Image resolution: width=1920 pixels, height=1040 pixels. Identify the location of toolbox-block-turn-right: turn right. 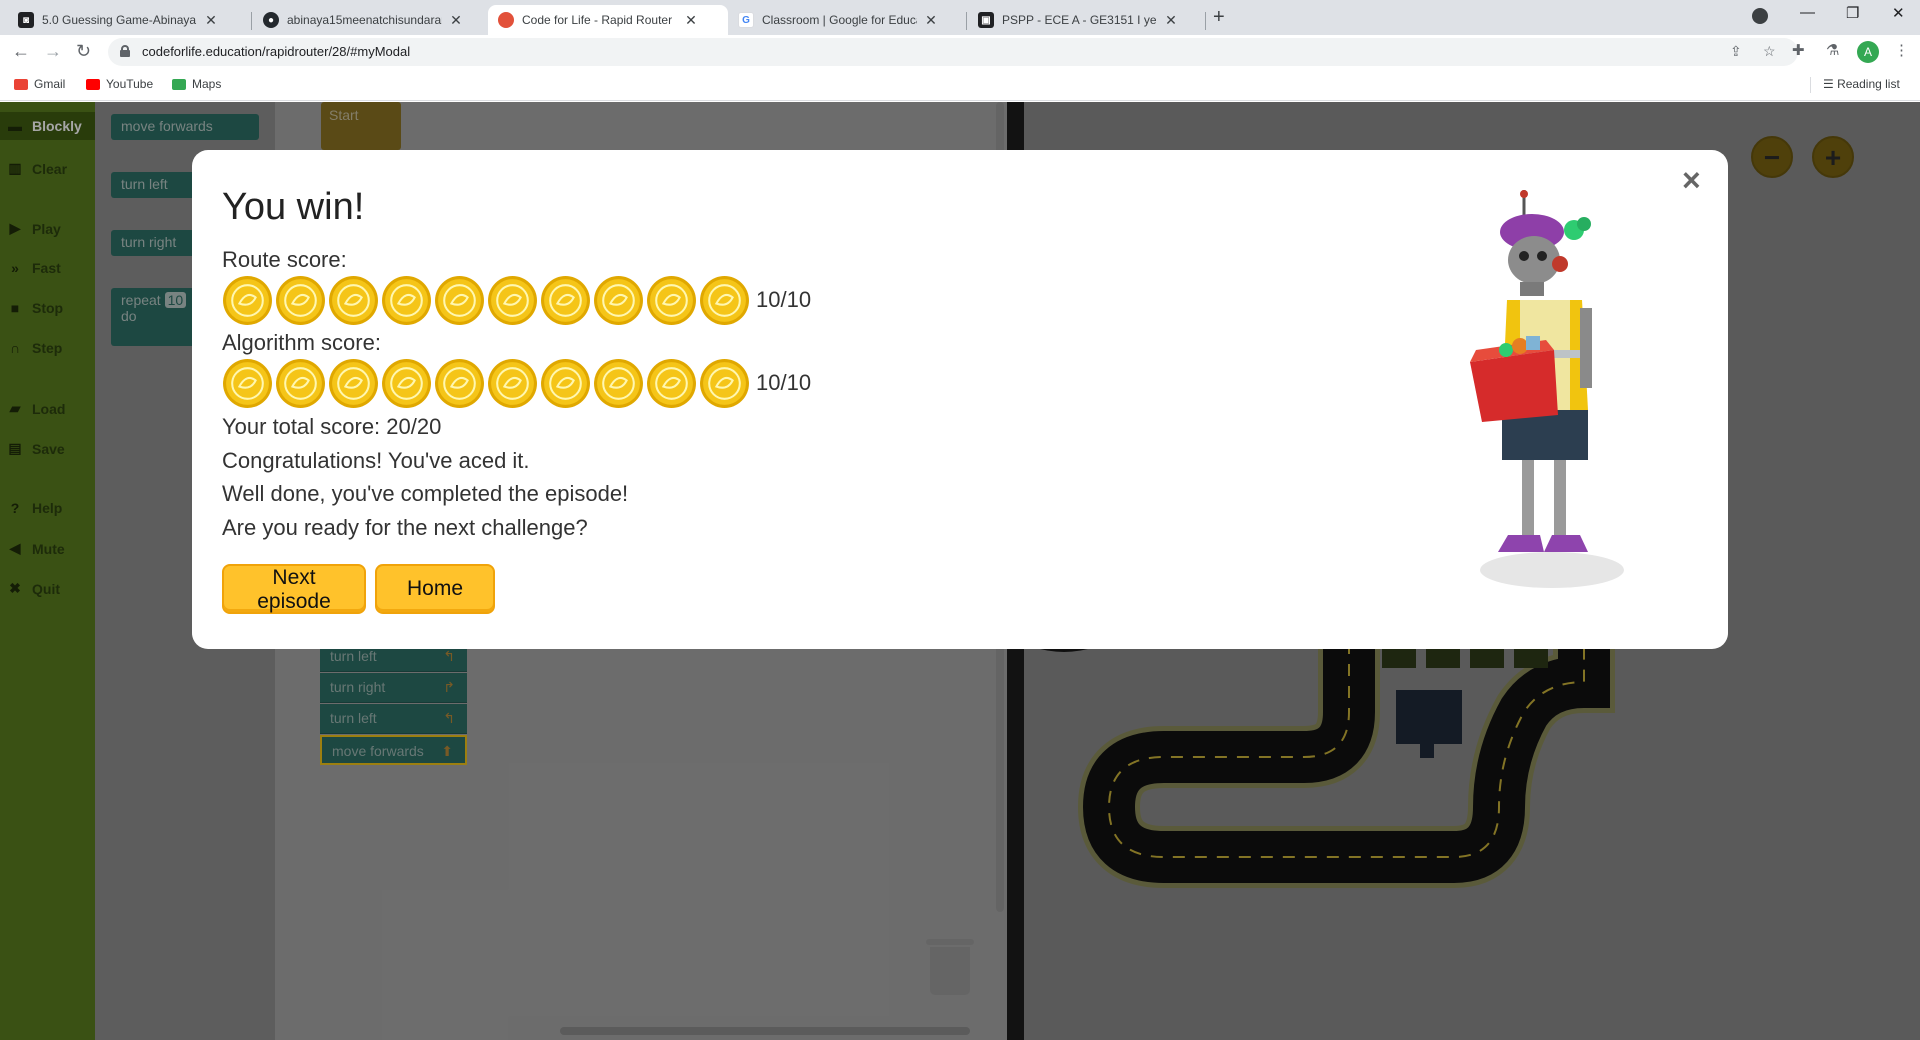
(156, 243).